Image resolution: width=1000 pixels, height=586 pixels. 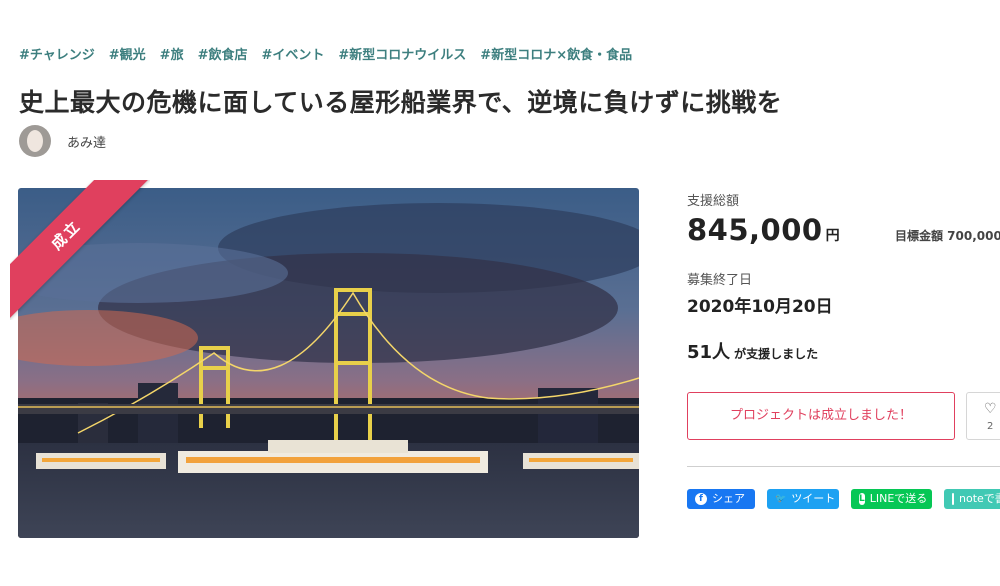 I want to click on amount-row: 845,000 円 目標金額 700,000, so click(x=843, y=235).